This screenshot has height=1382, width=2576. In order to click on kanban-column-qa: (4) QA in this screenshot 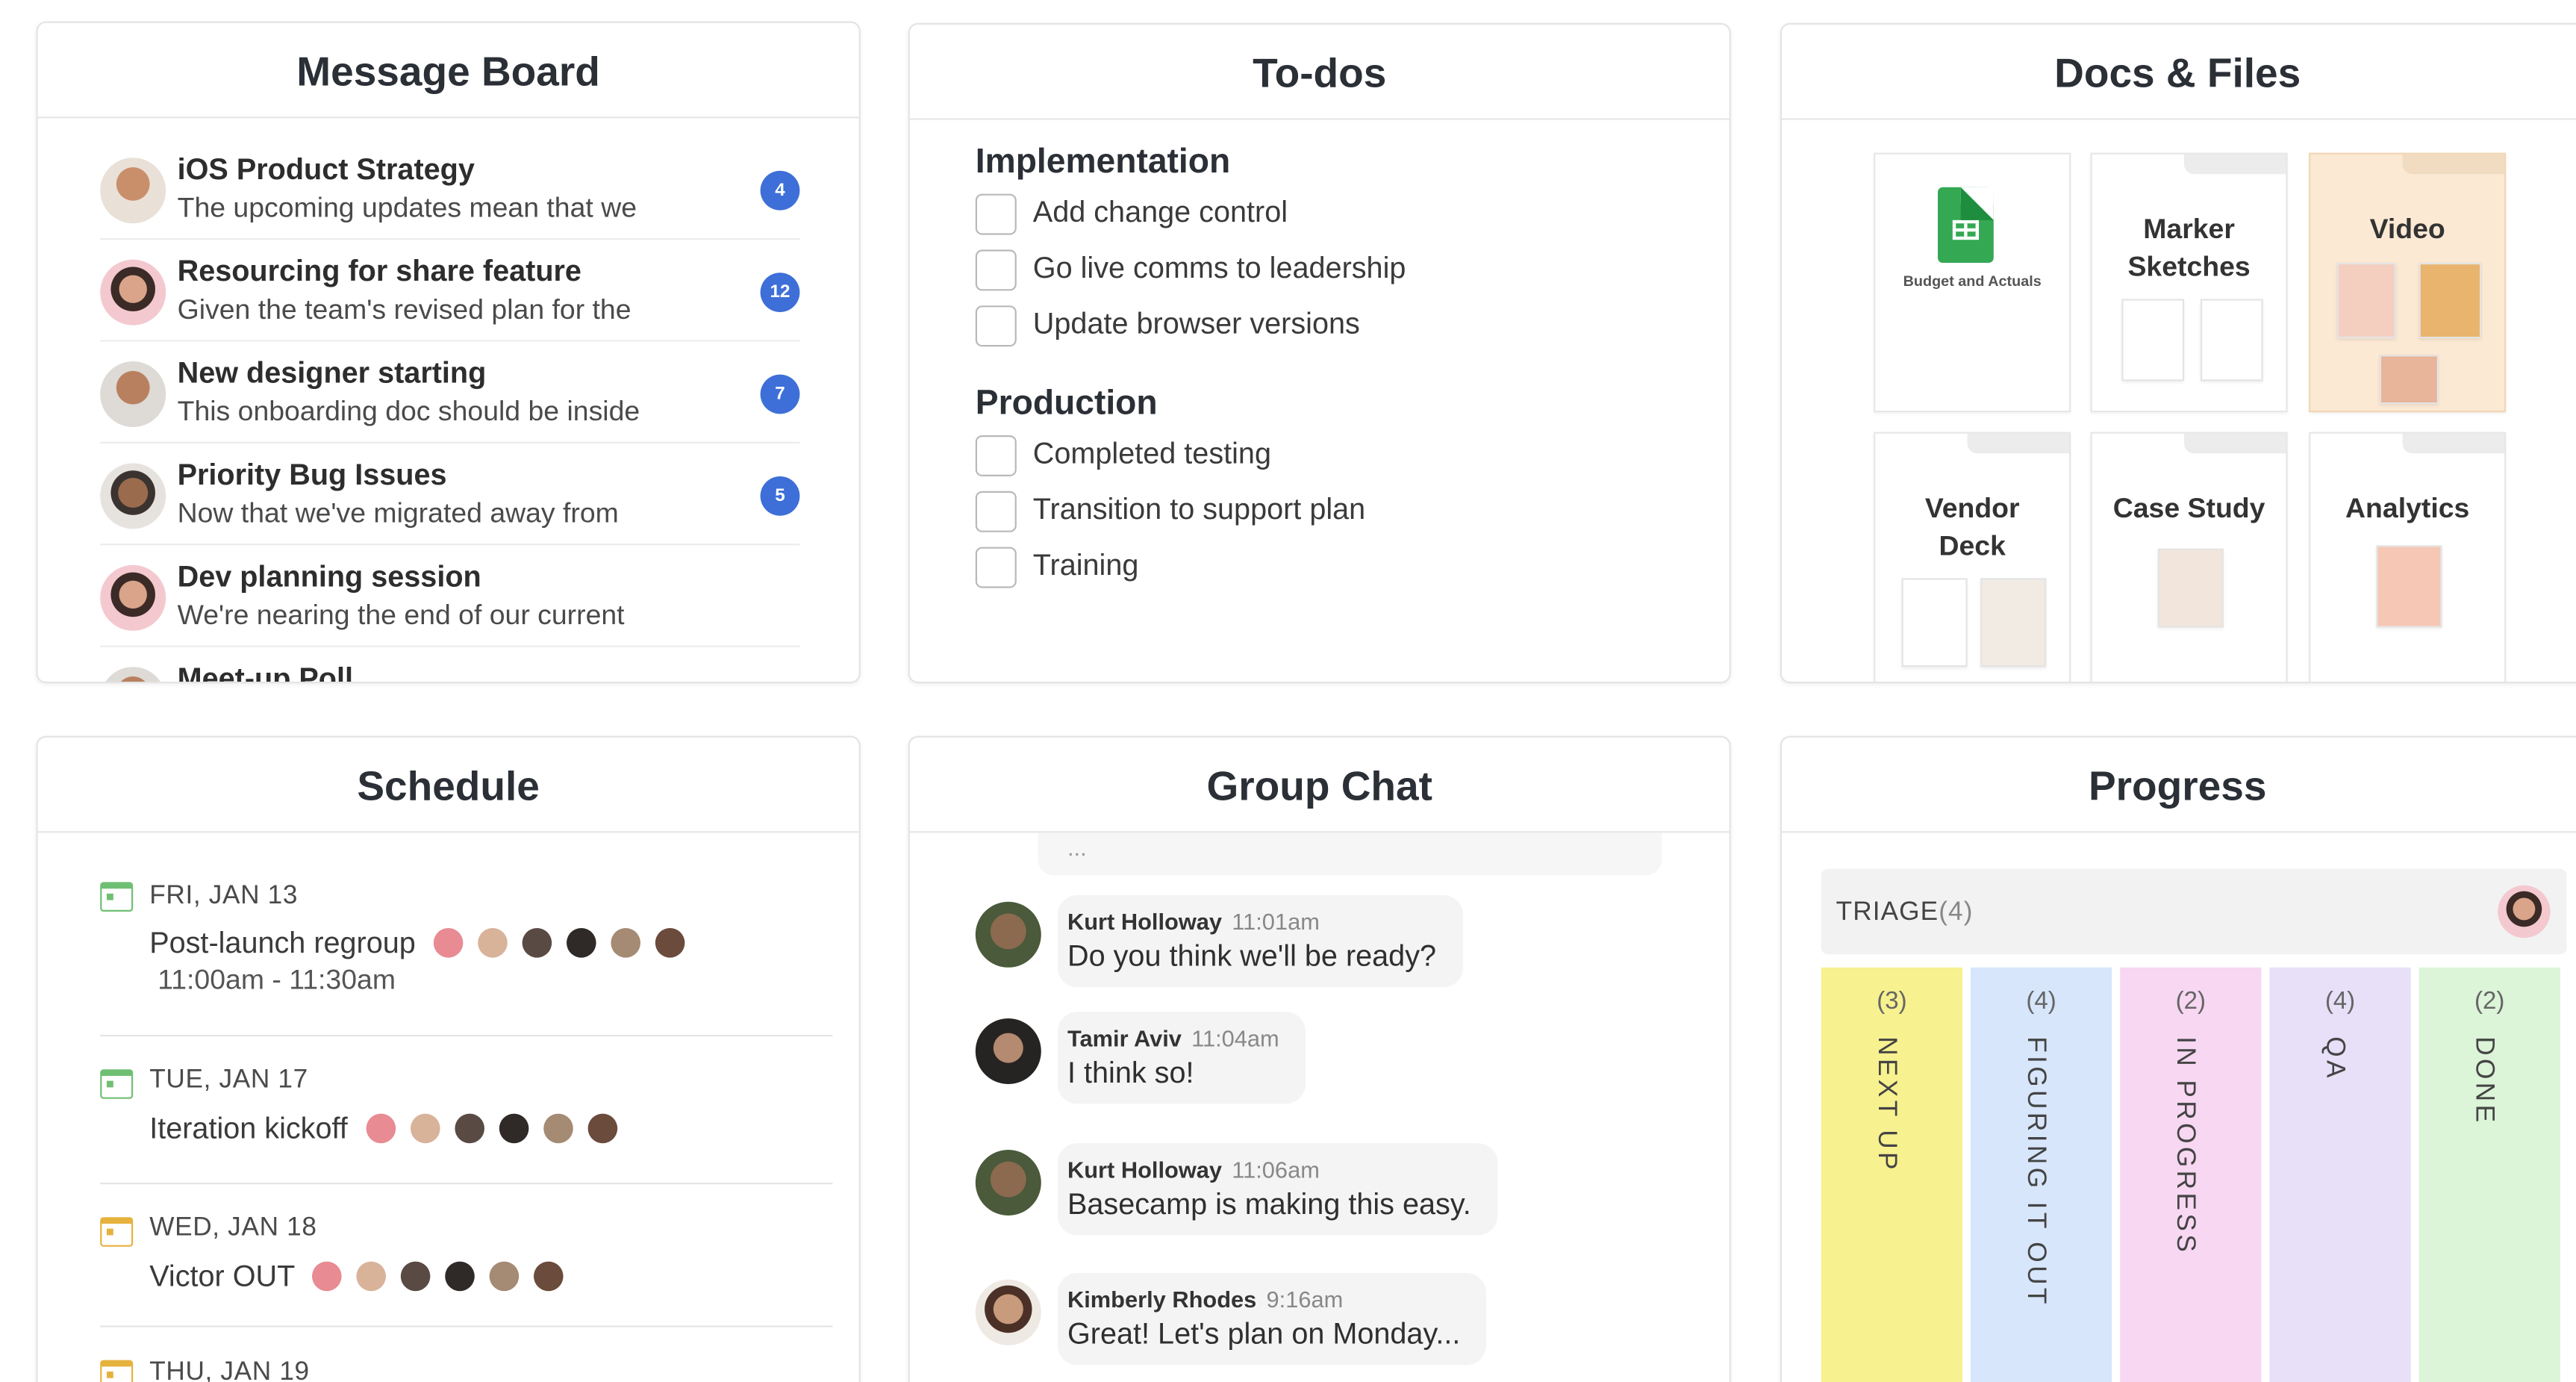, I will do `click(2340, 1174)`.